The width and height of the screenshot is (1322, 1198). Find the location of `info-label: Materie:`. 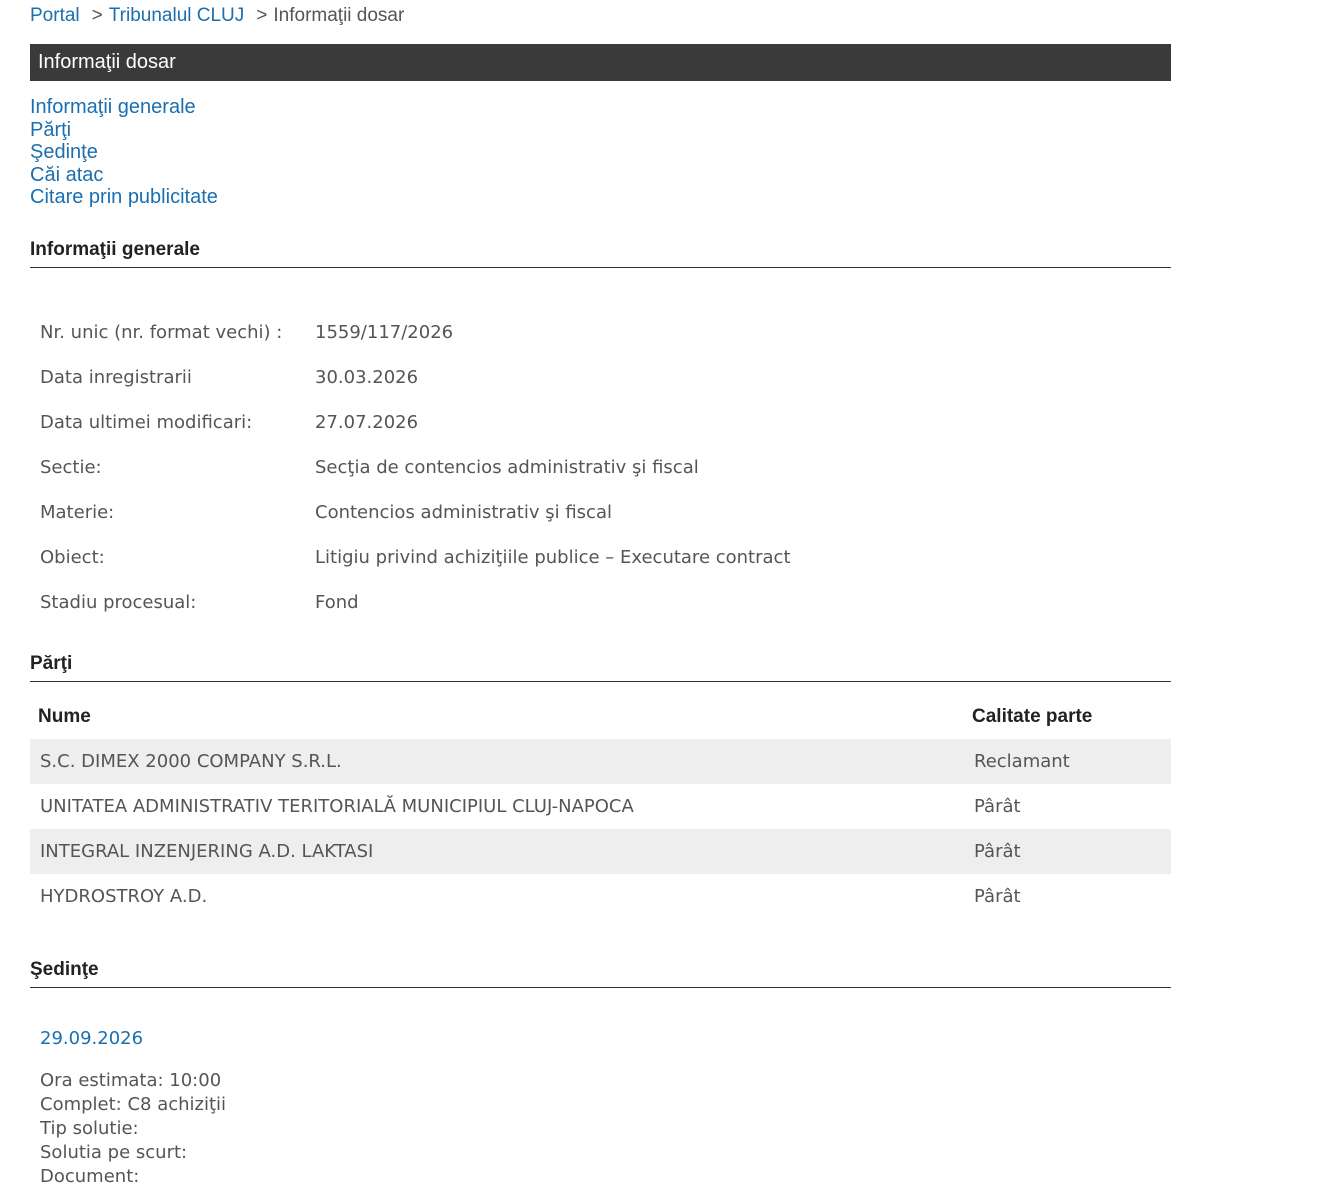

info-label: Materie: is located at coordinates (77, 512).